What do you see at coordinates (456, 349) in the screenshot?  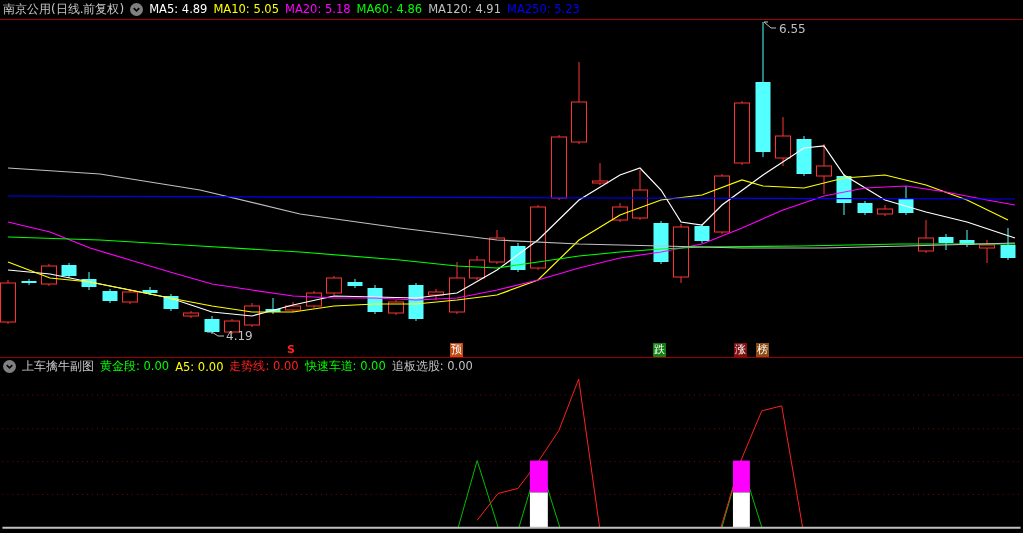 I see `signal-tag: 预` at bounding box center [456, 349].